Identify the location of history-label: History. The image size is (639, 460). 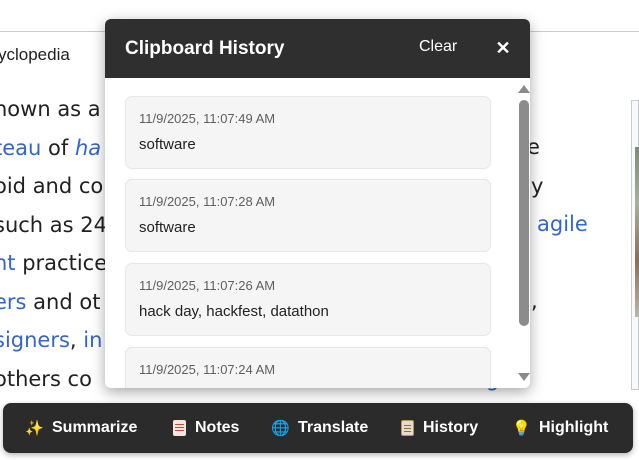
(451, 427).